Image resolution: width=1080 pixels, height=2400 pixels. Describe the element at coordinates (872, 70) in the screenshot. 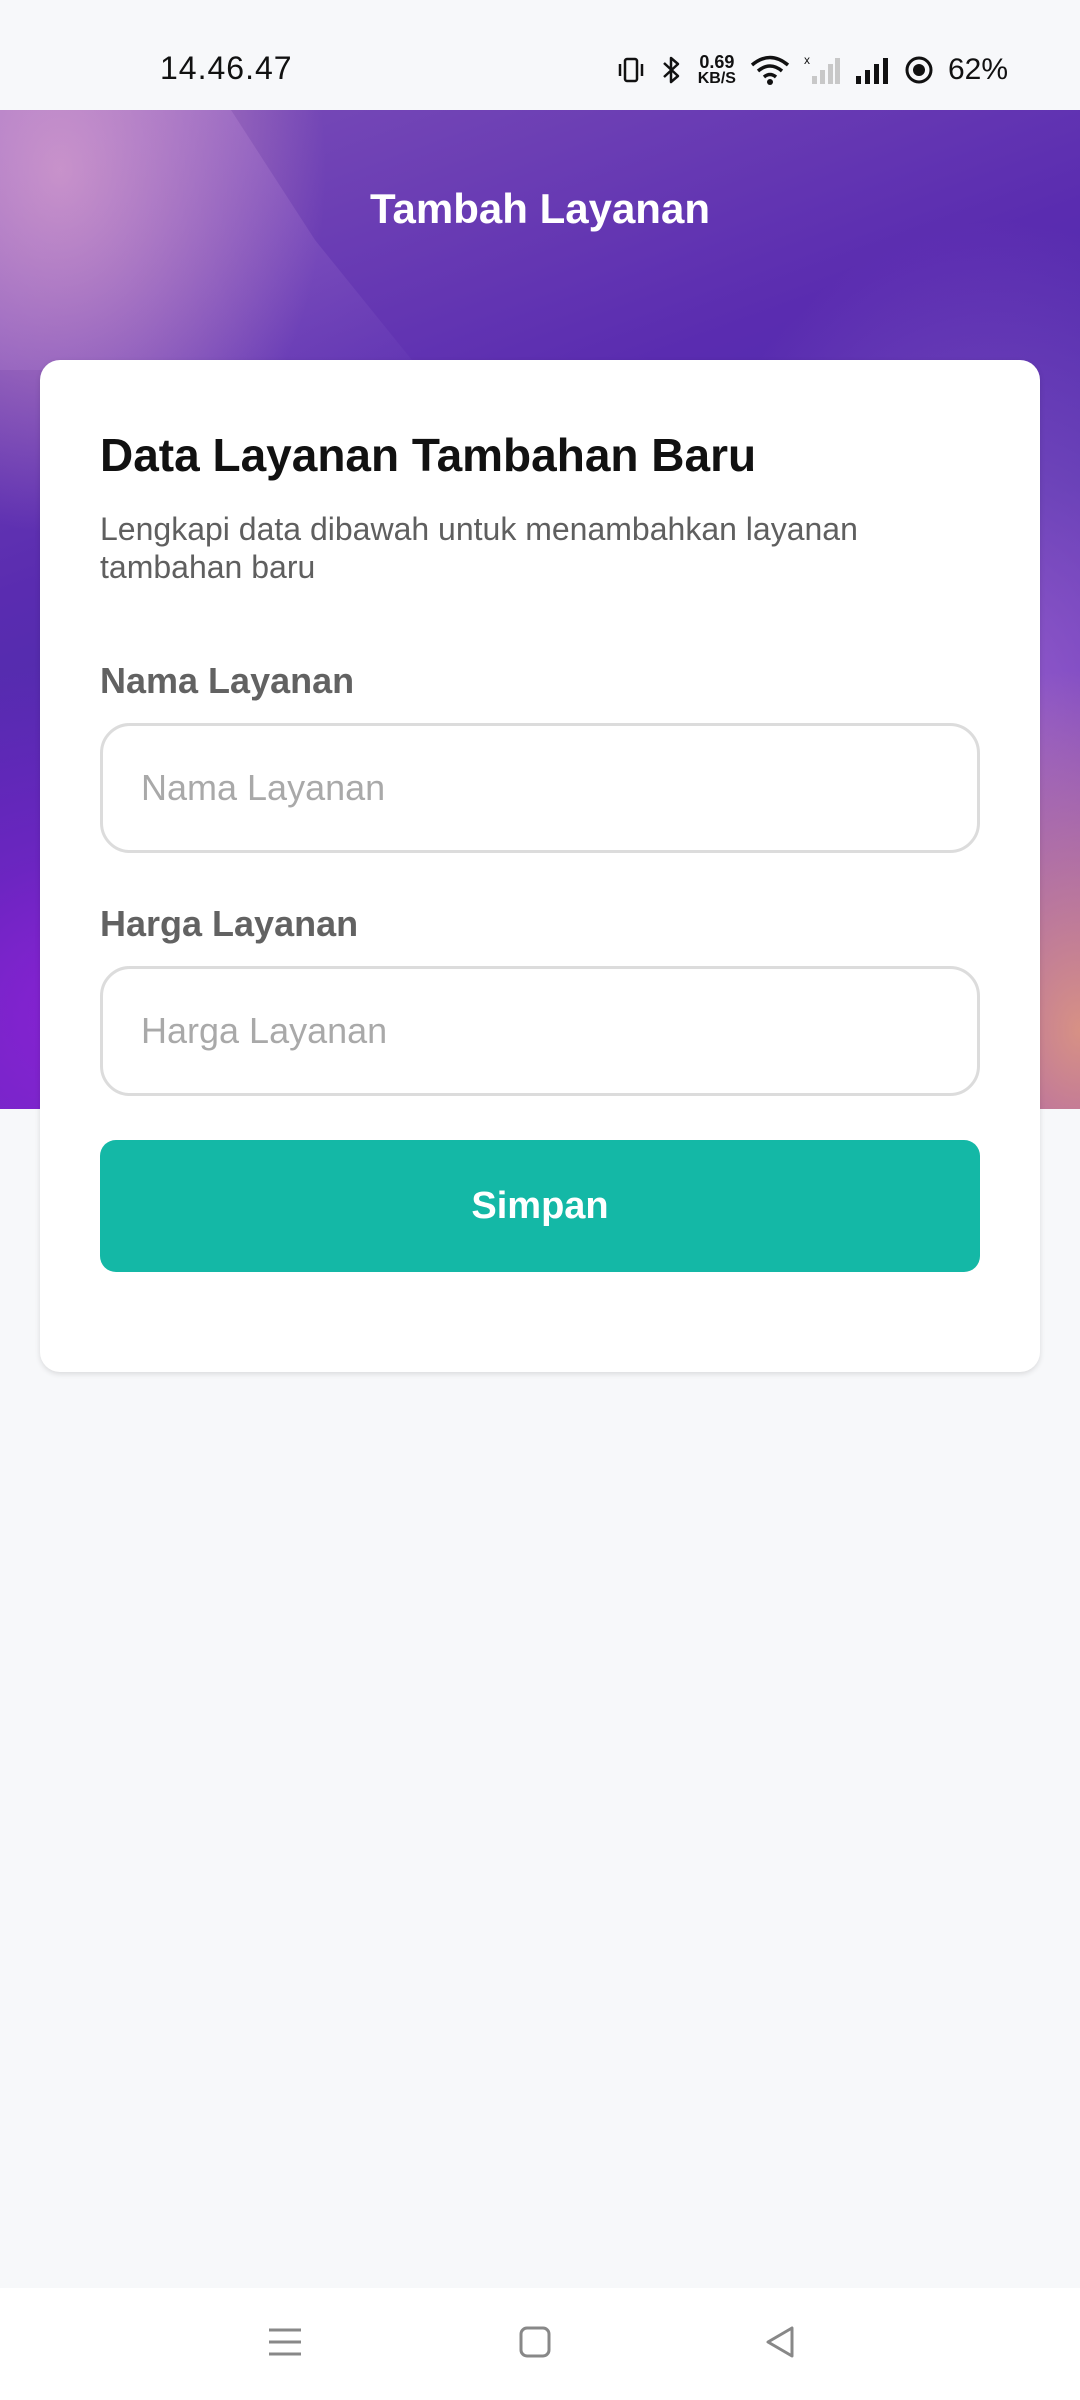

I see `signal-sim1-icon` at that location.